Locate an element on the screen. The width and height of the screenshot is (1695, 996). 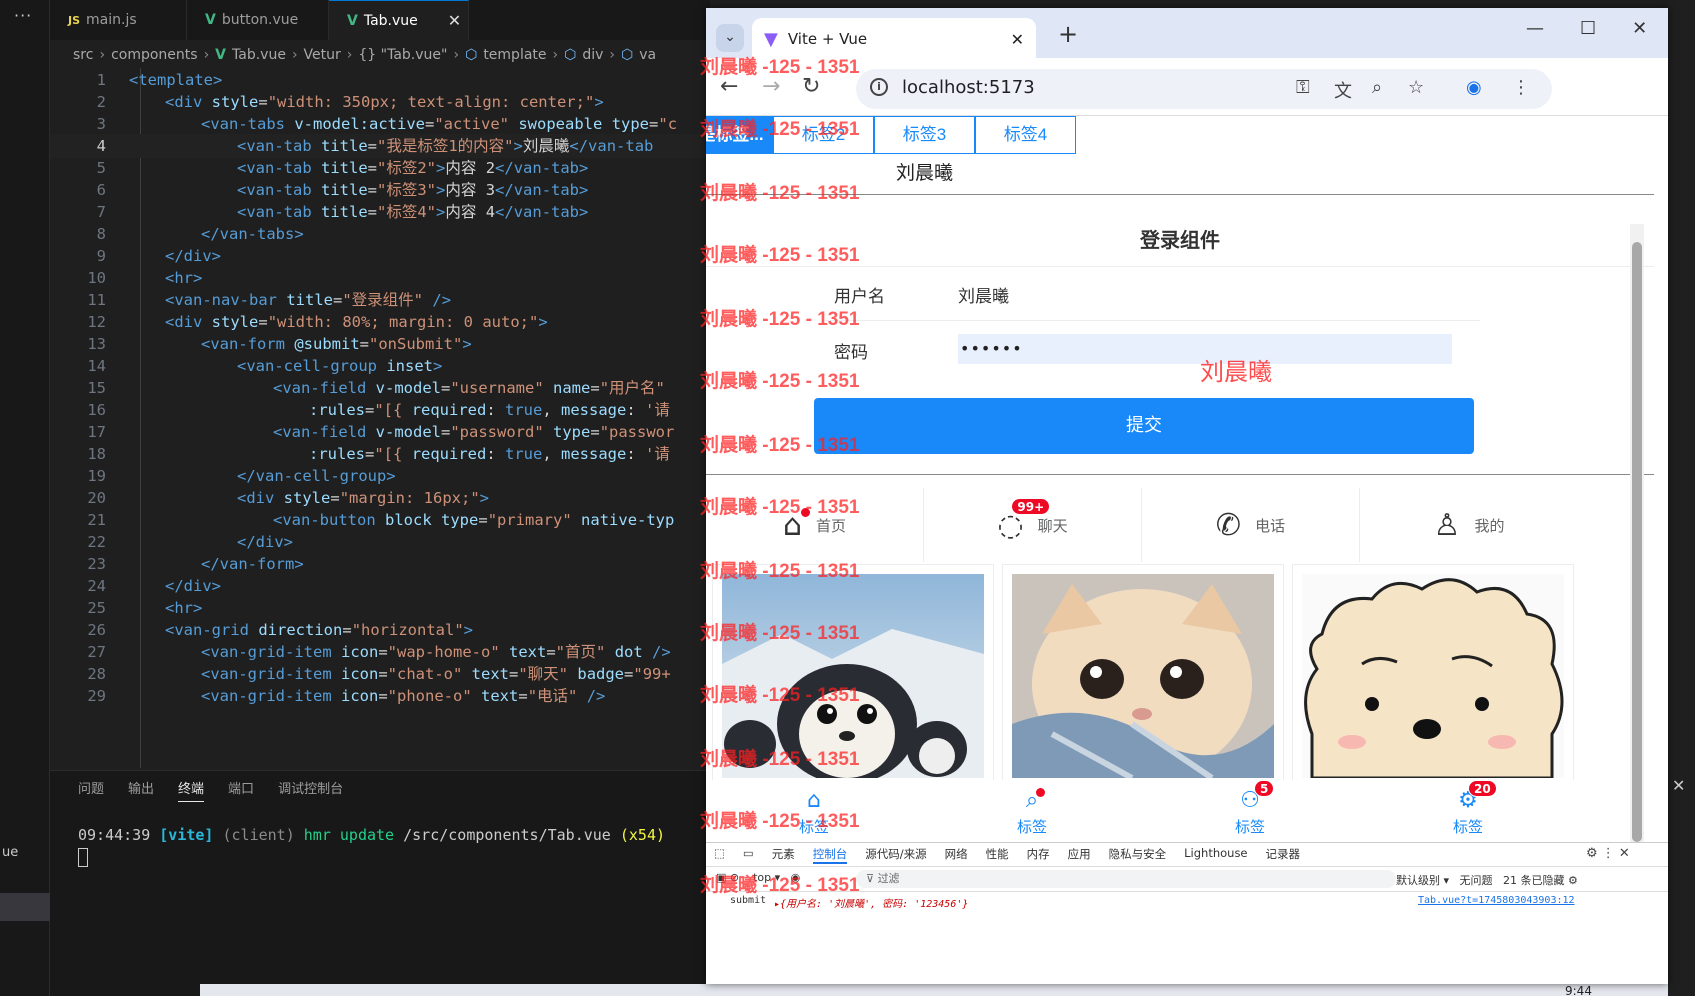
issues-count: 无问题 is located at coordinates (1476, 880).